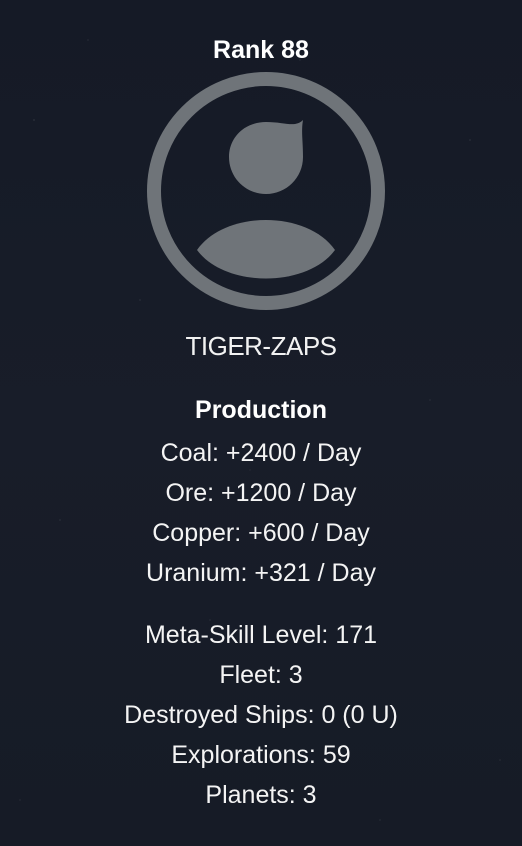  What do you see at coordinates (261, 675) in the screenshot?
I see `stat-fleet: Fleet: 3` at bounding box center [261, 675].